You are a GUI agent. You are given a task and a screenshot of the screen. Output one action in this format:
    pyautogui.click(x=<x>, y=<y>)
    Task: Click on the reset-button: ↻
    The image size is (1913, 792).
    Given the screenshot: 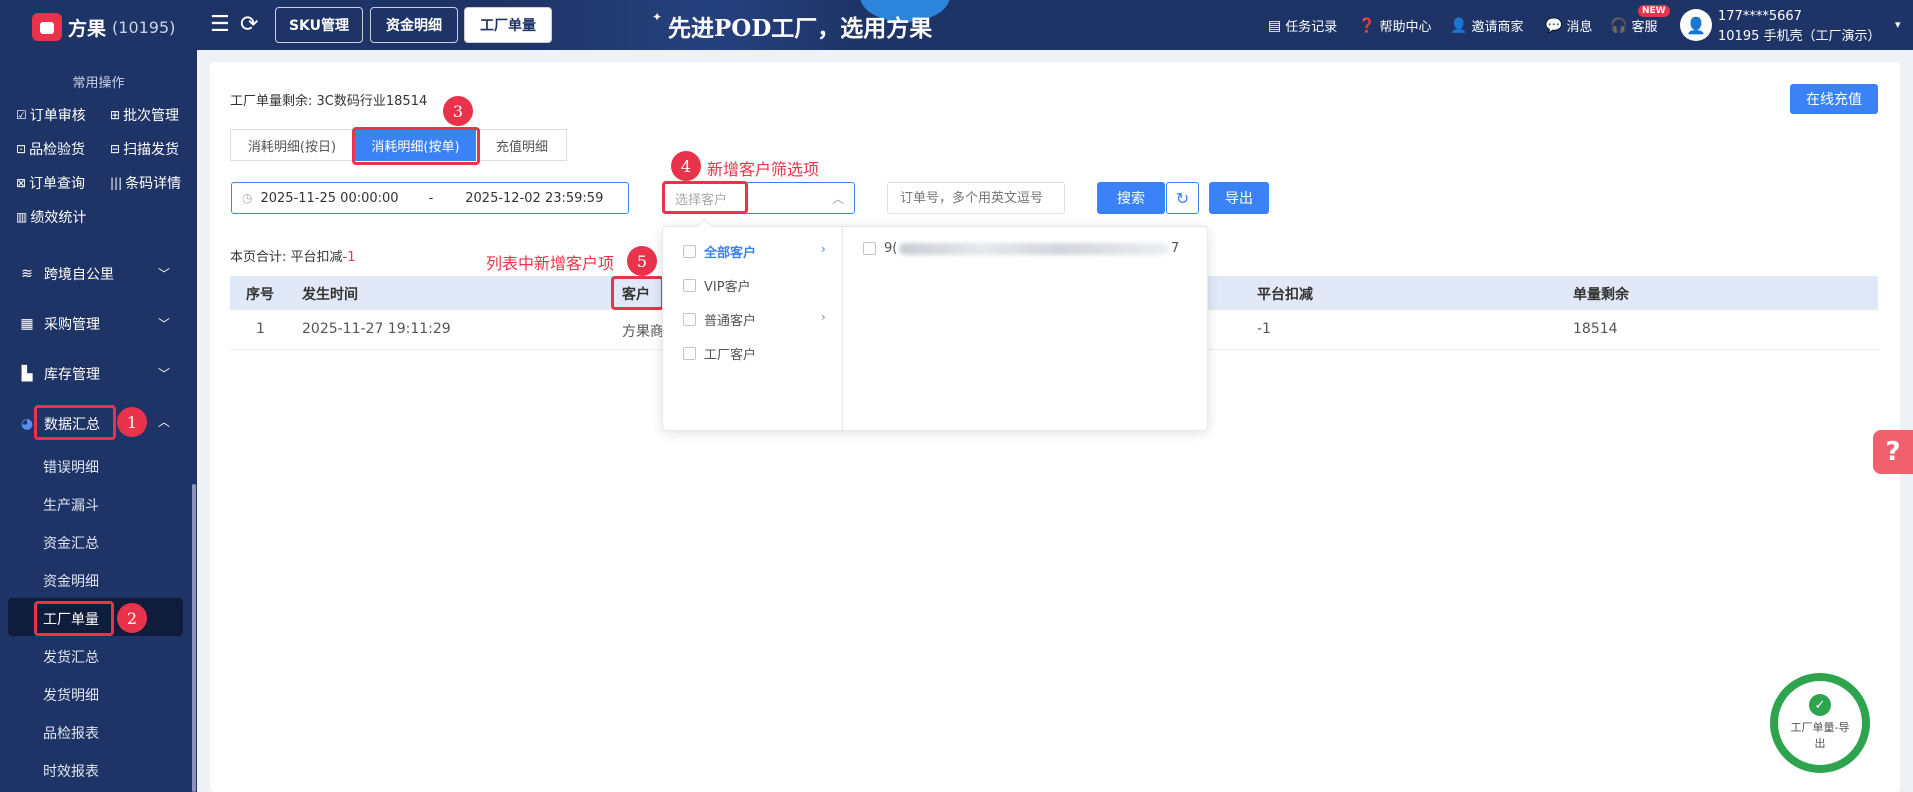 What is the action you would take?
    pyautogui.click(x=1182, y=198)
    